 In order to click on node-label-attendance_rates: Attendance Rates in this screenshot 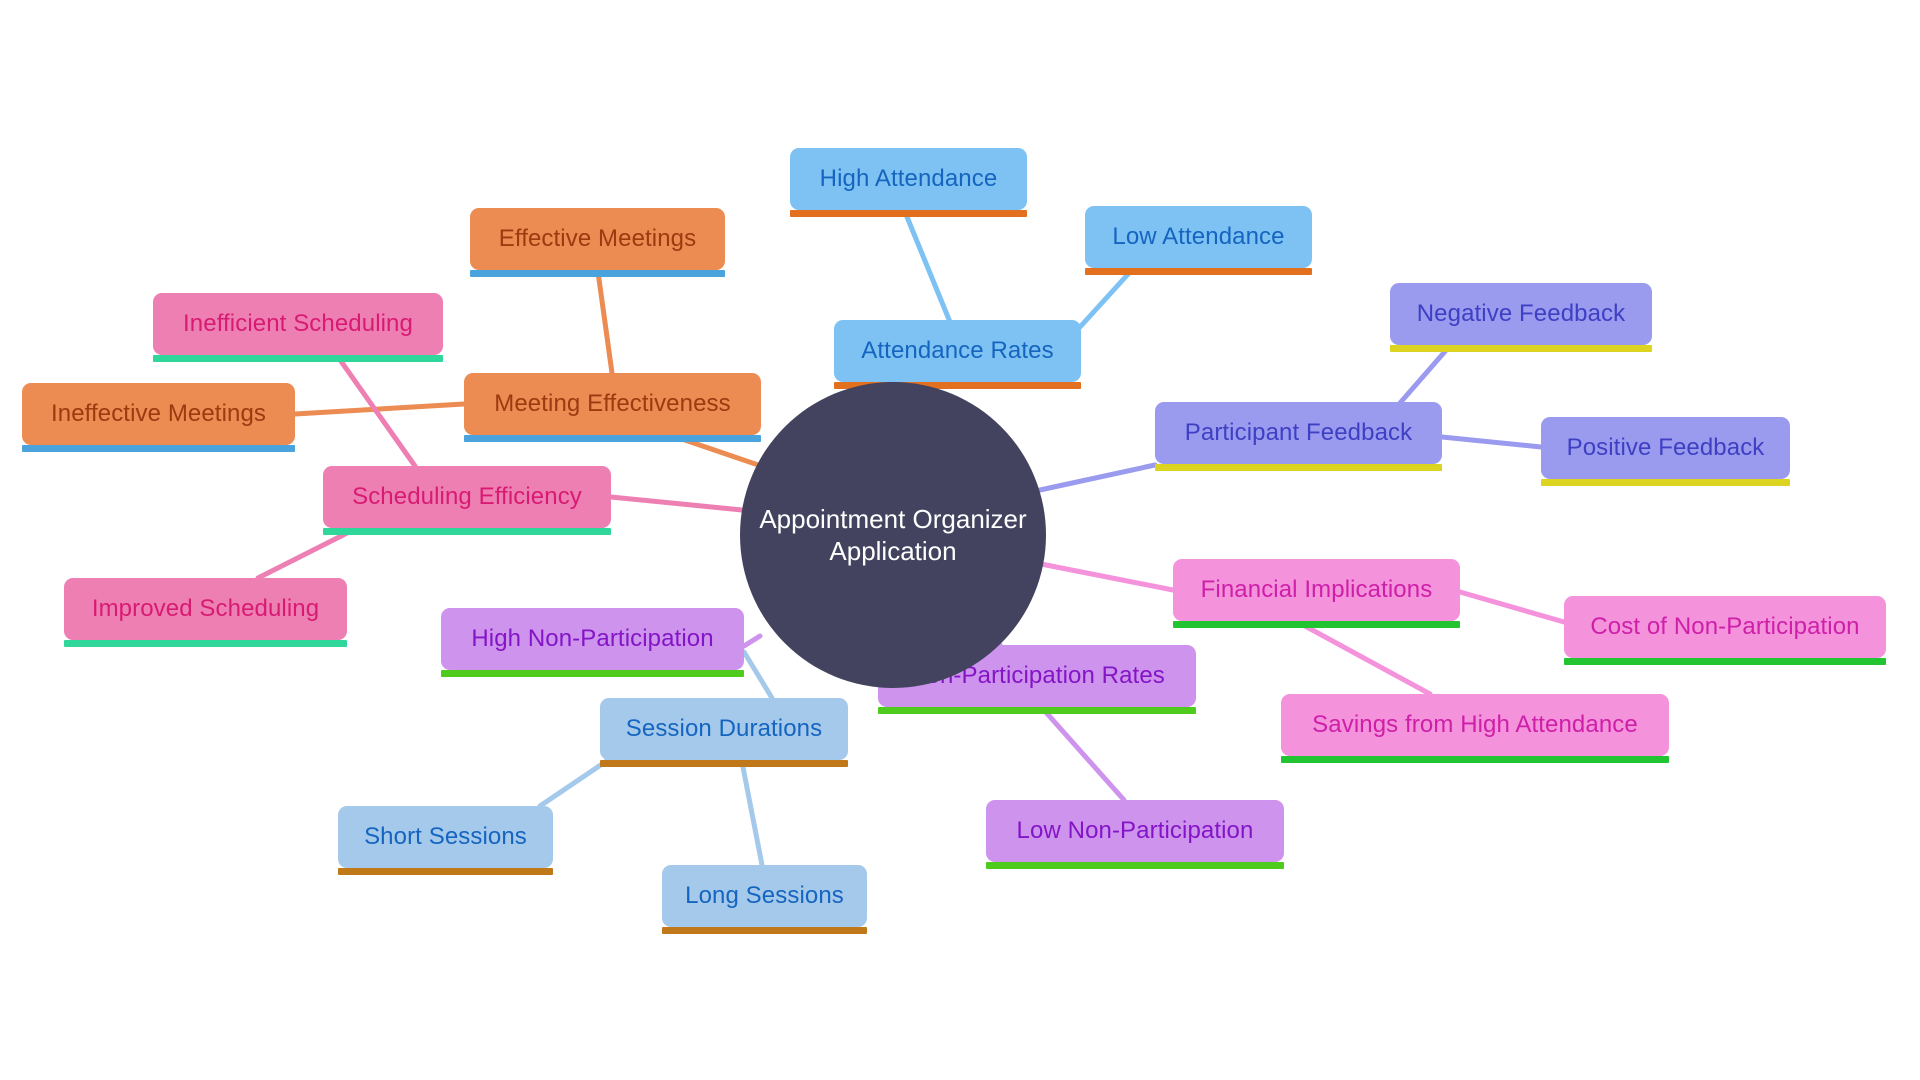, I will do `click(957, 351)`.